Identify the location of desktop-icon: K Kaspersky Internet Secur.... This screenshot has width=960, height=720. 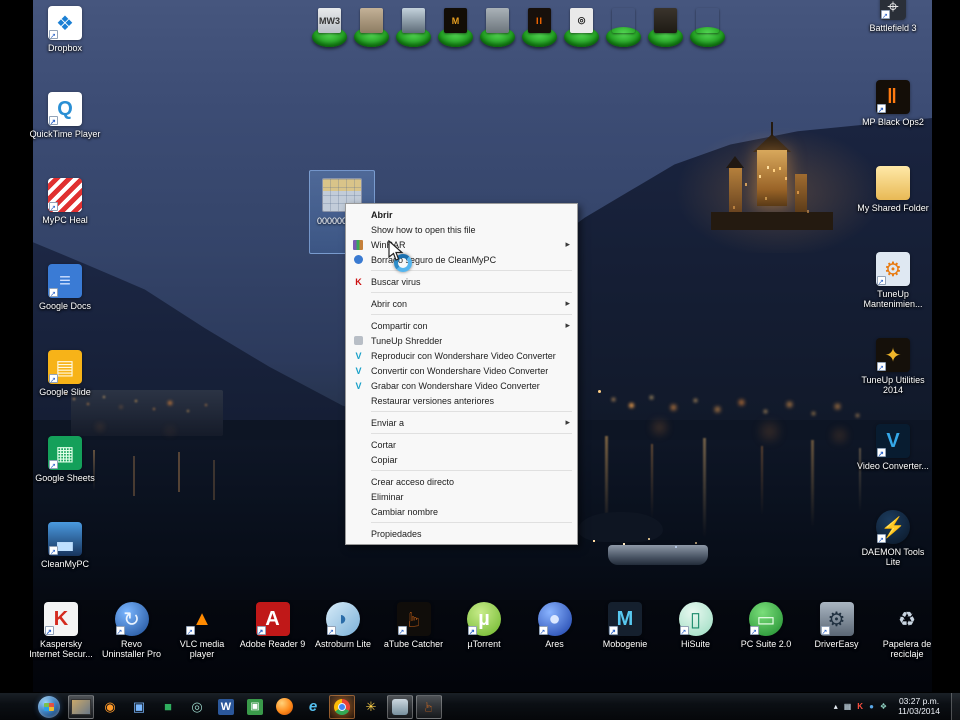
(61, 630).